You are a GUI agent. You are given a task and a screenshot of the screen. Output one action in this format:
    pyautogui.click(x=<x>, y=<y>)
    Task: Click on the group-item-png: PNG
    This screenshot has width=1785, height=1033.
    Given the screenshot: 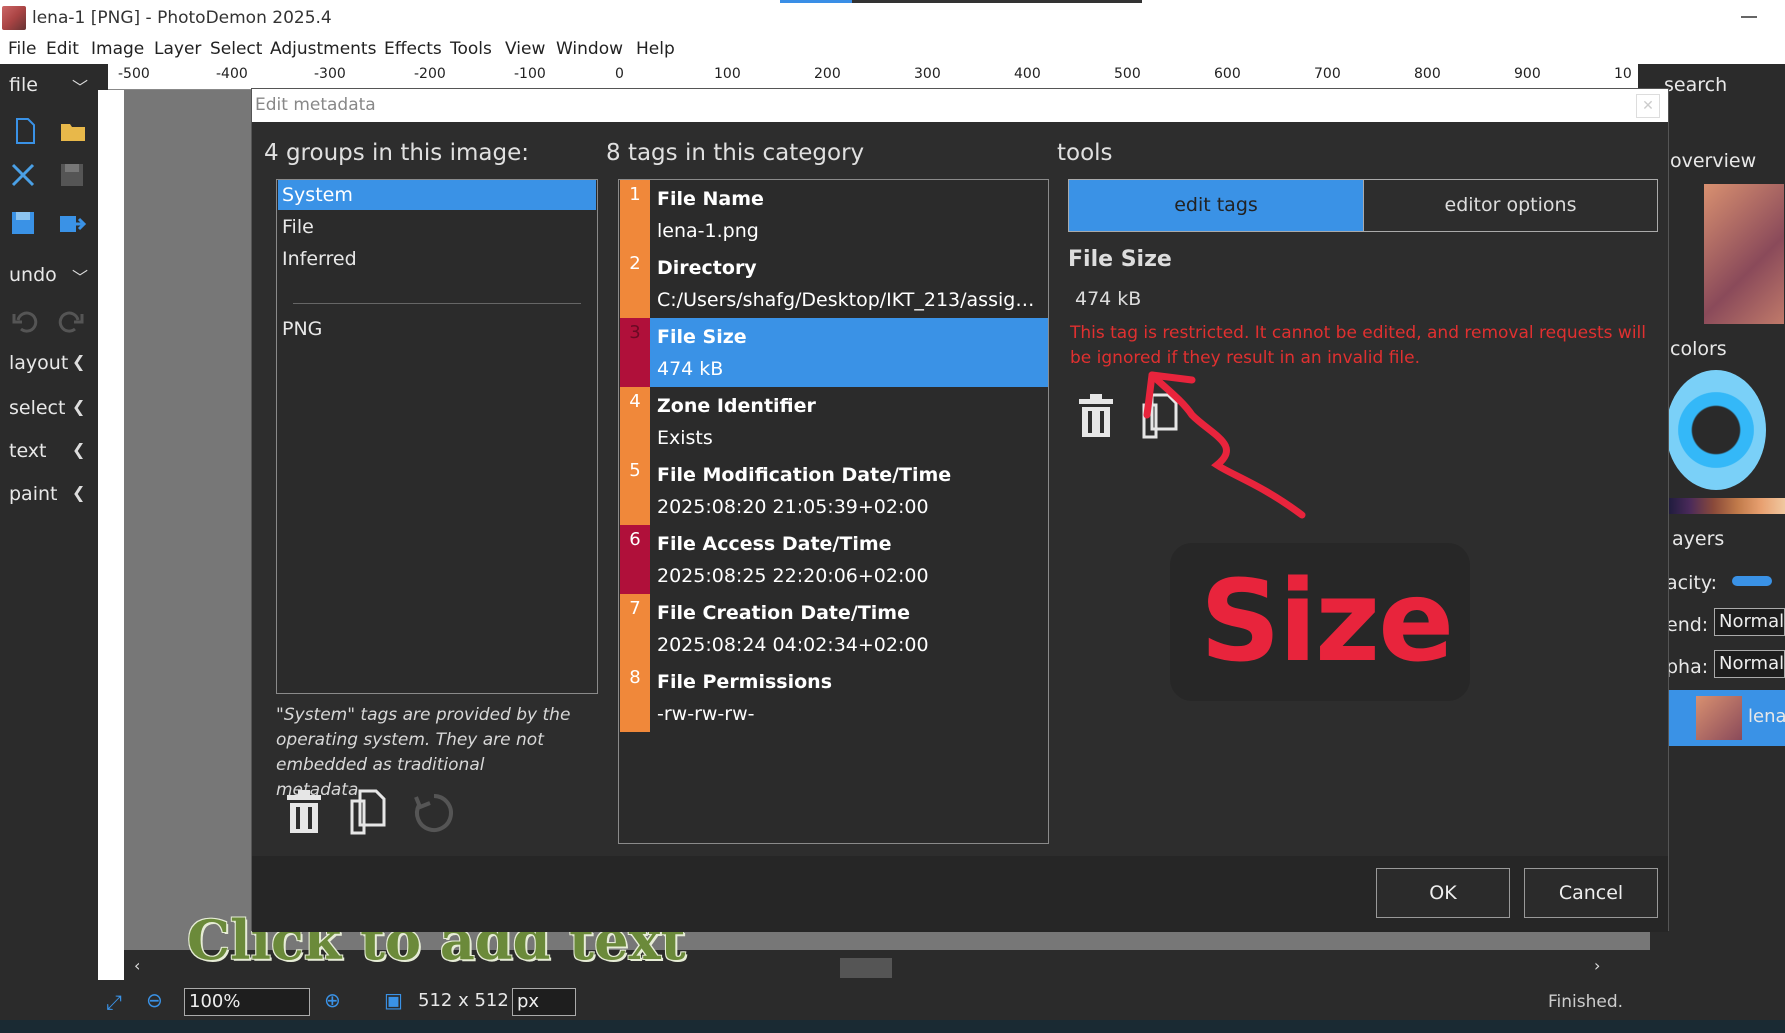 What is the action you would take?
    pyautogui.click(x=437, y=329)
    